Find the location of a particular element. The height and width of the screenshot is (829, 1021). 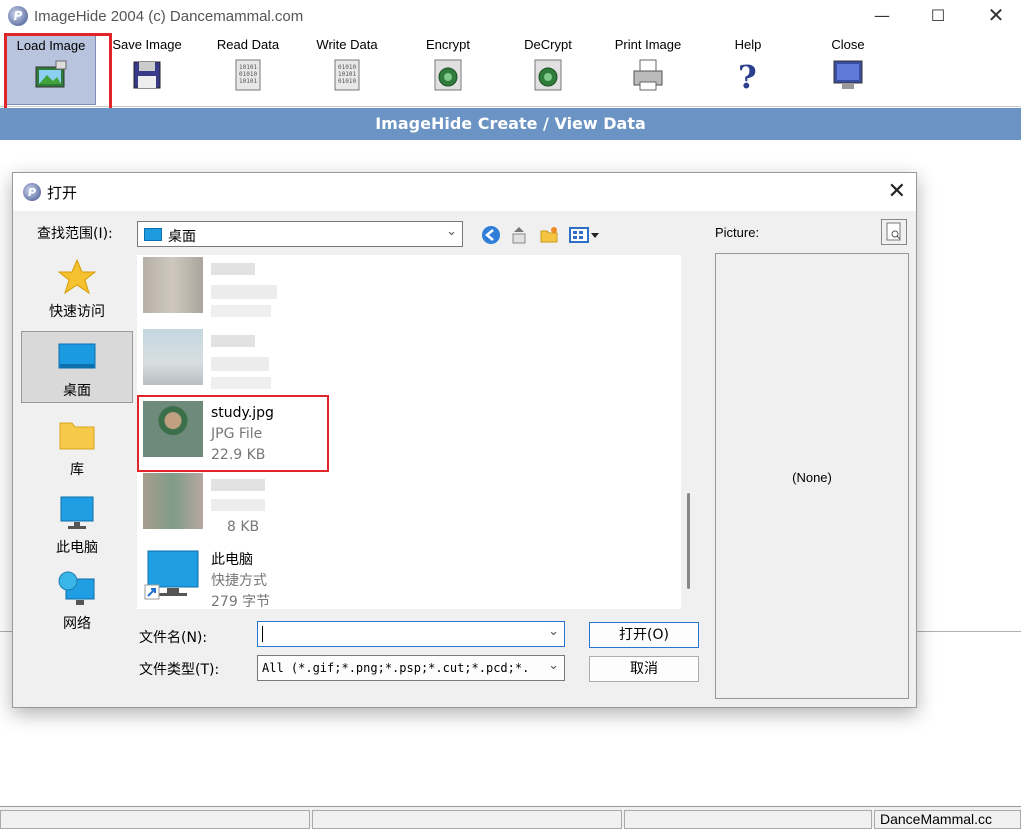

list-item: 8 KB is located at coordinates (403, 508).